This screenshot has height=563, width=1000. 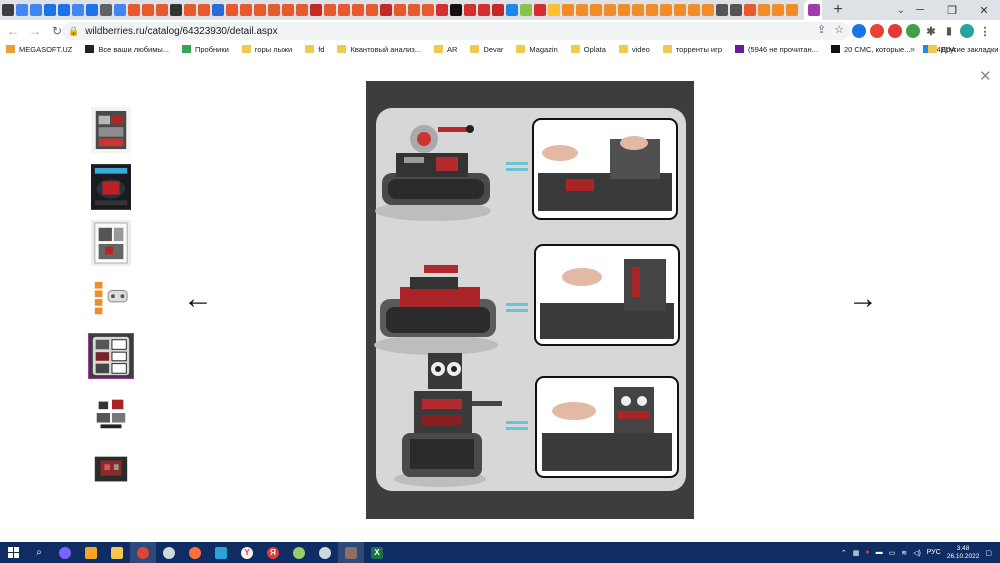 What do you see at coordinates (13, 31) in the screenshot?
I see `back-button: ←` at bounding box center [13, 31].